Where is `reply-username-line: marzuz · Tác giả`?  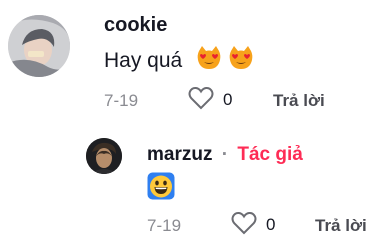
reply-username-line: marzuz · Tác giả is located at coordinates (225, 155).